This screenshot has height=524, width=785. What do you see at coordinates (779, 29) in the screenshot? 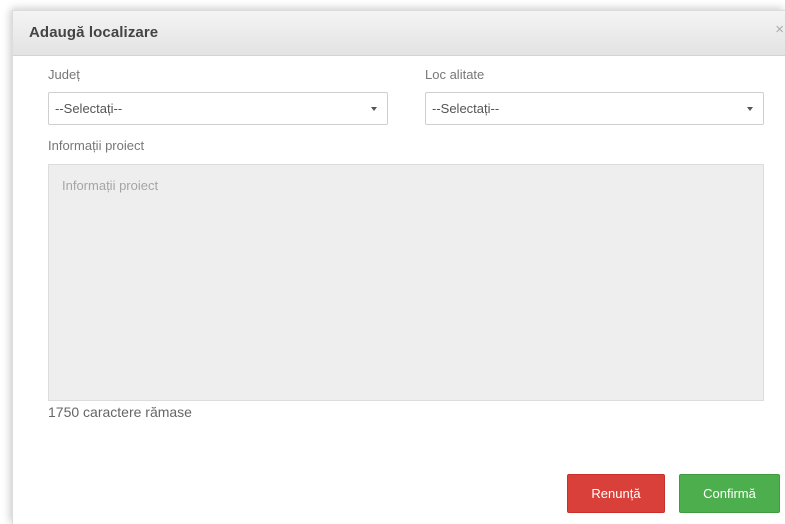
I see `close-icon: ×` at bounding box center [779, 29].